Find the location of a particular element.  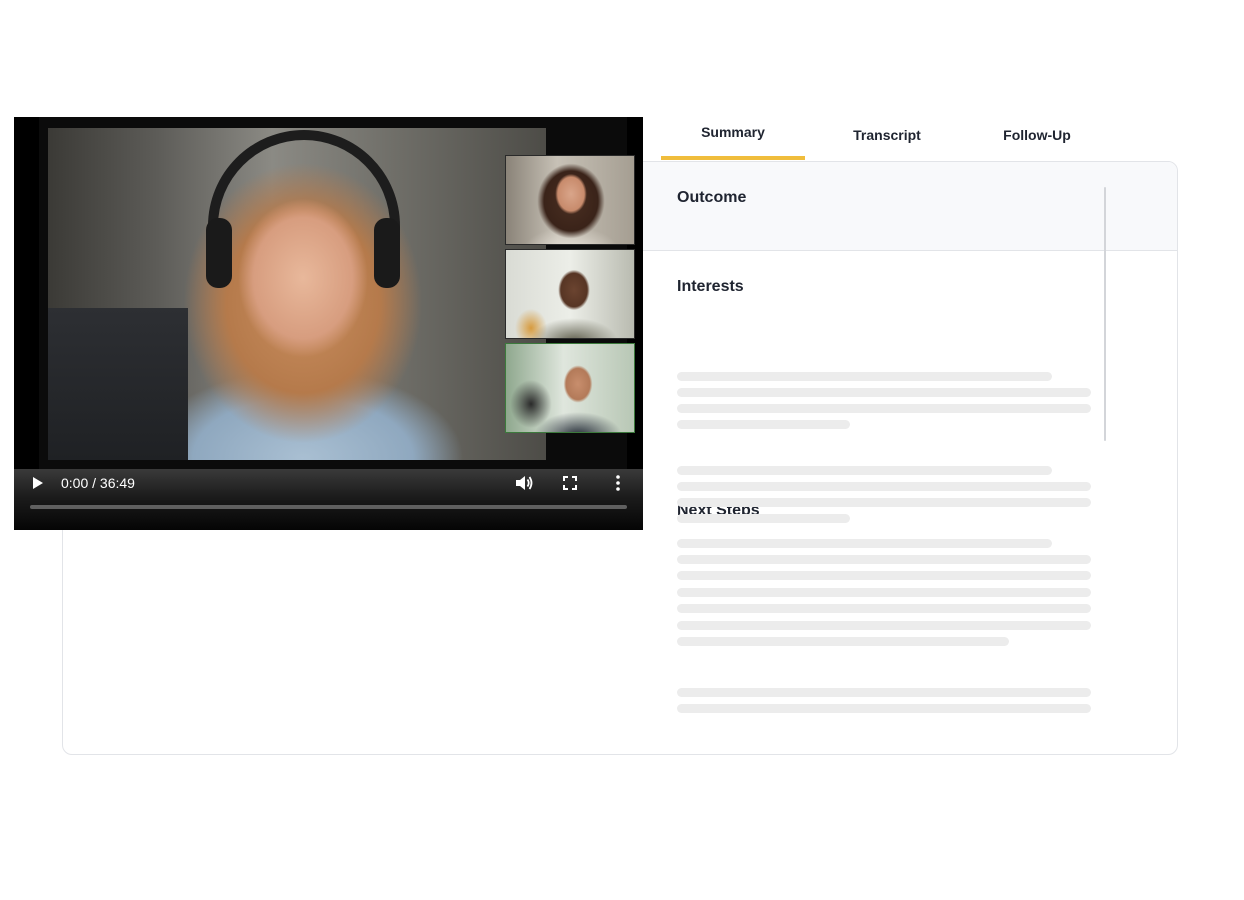

play-button is located at coordinates (38, 483).